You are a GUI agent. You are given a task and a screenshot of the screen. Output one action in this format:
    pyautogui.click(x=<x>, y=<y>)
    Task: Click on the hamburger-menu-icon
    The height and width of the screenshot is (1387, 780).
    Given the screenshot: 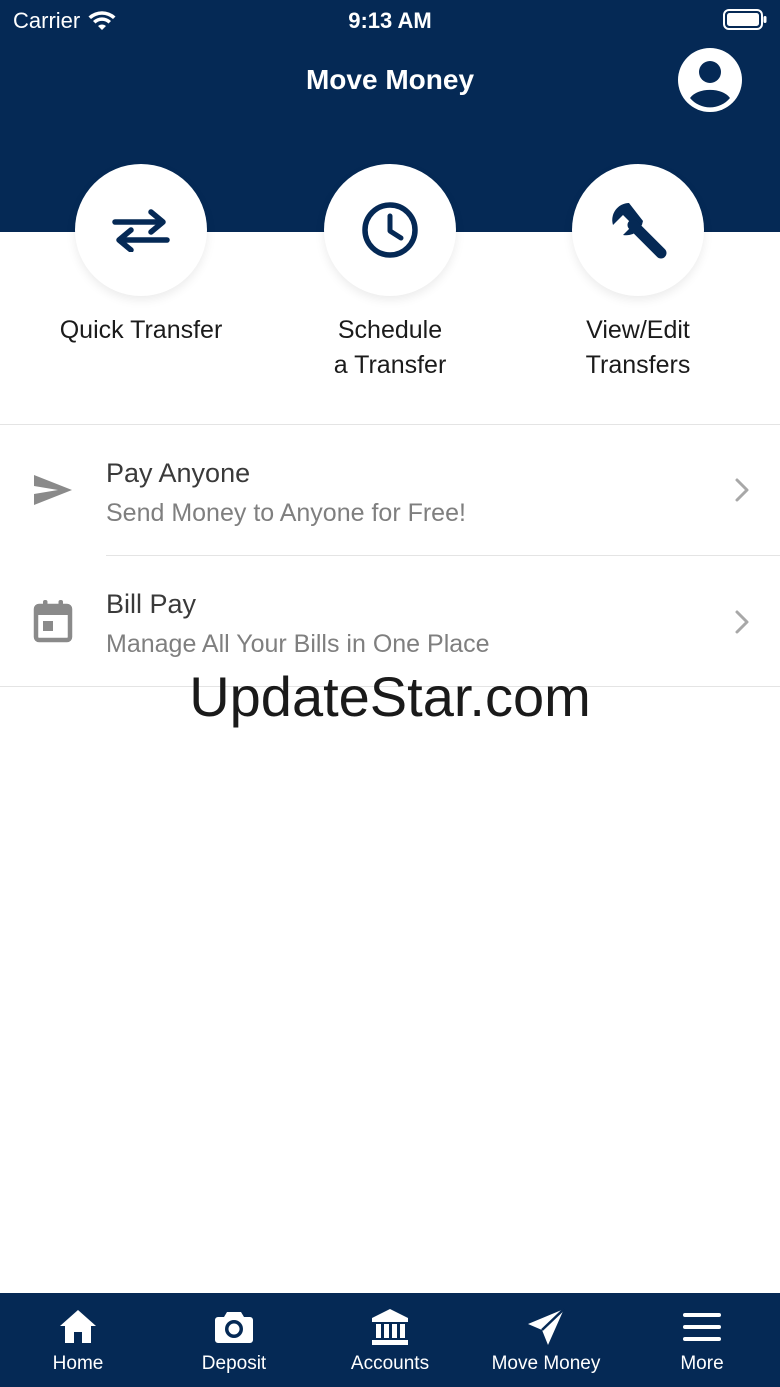 What is the action you would take?
    pyautogui.click(x=702, y=1327)
    